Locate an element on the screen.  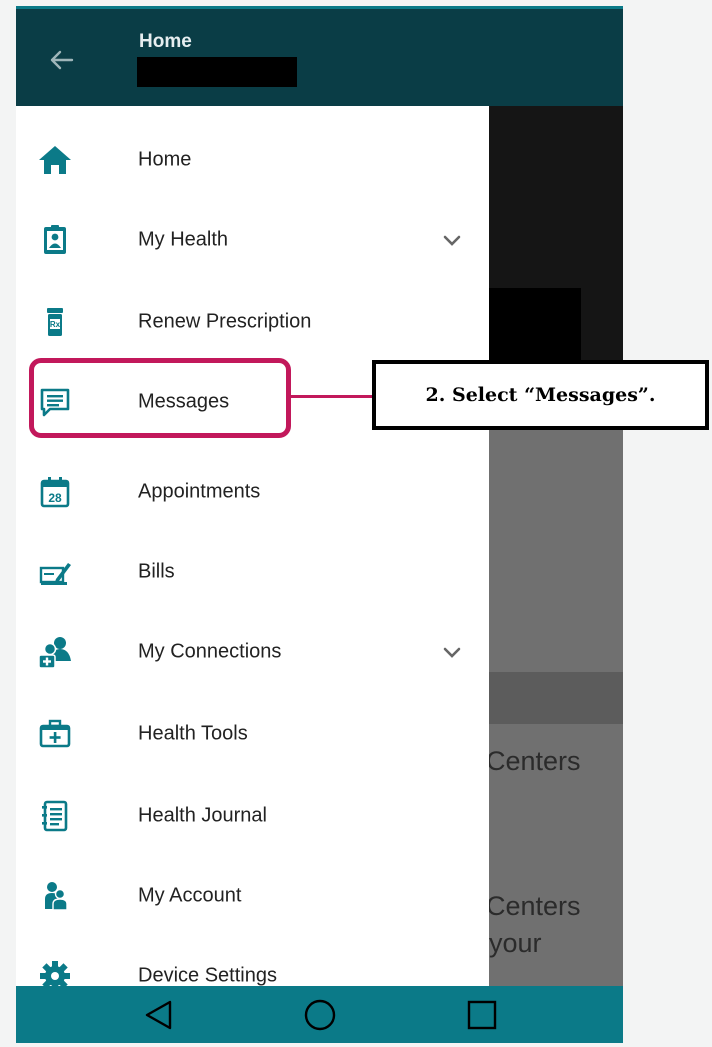
highlight-box is located at coordinates (160, 398).